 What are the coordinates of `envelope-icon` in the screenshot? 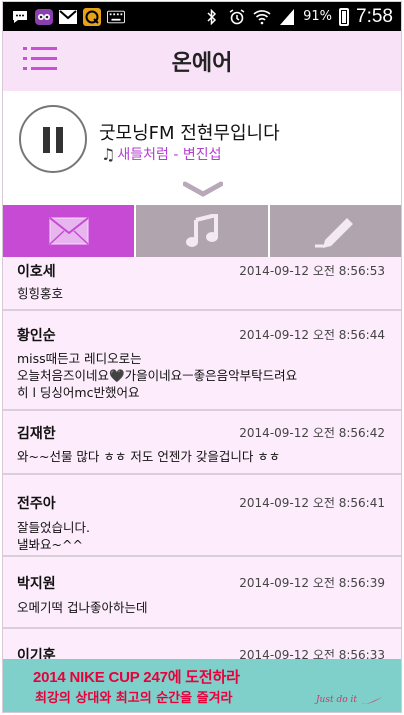 It's located at (69, 231).